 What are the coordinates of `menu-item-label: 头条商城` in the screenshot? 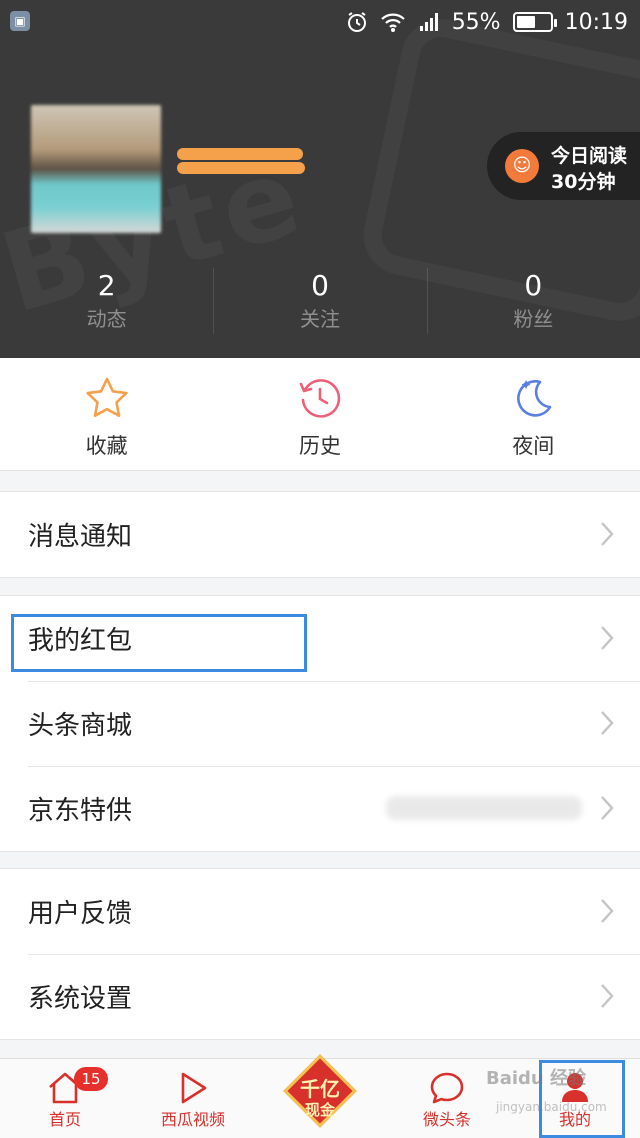 It's located at (80, 726).